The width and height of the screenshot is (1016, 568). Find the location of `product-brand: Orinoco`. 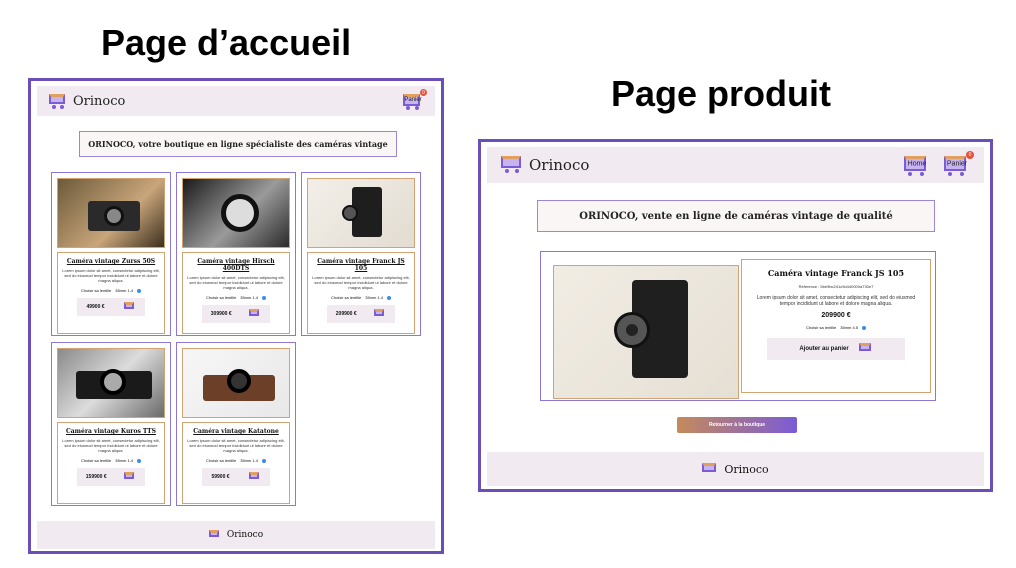

product-brand: Orinoco is located at coordinates (545, 165).